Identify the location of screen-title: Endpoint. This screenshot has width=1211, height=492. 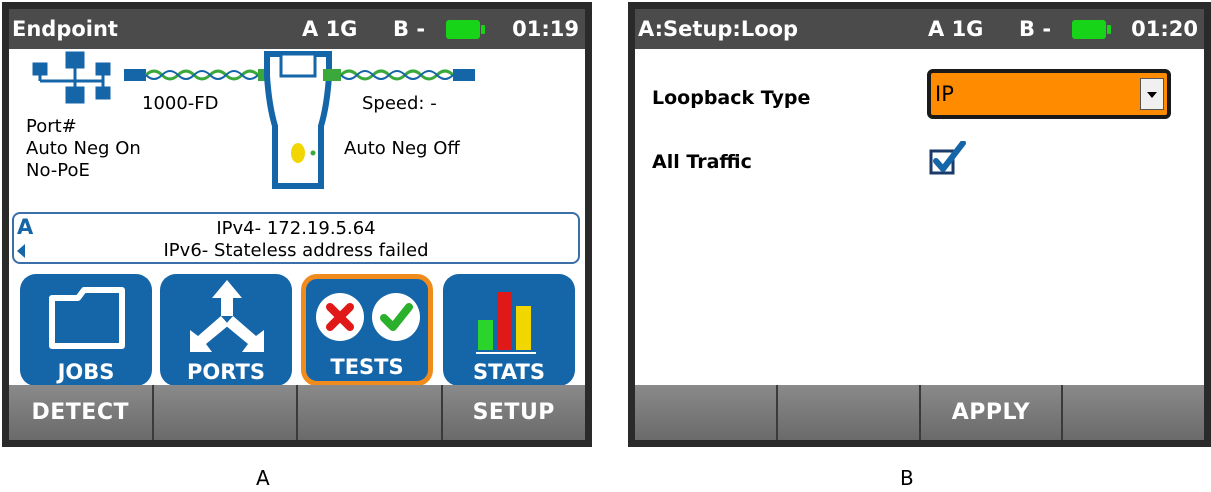
(65, 29).